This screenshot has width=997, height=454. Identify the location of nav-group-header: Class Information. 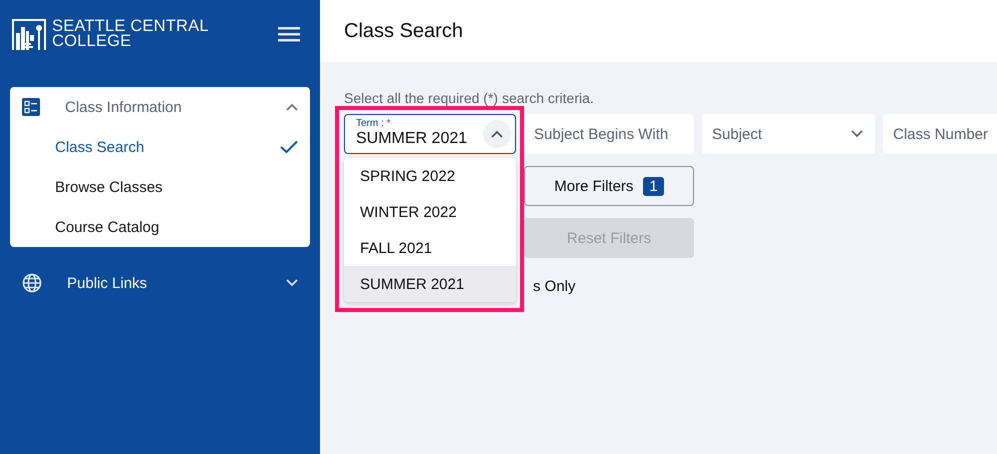
(160, 107).